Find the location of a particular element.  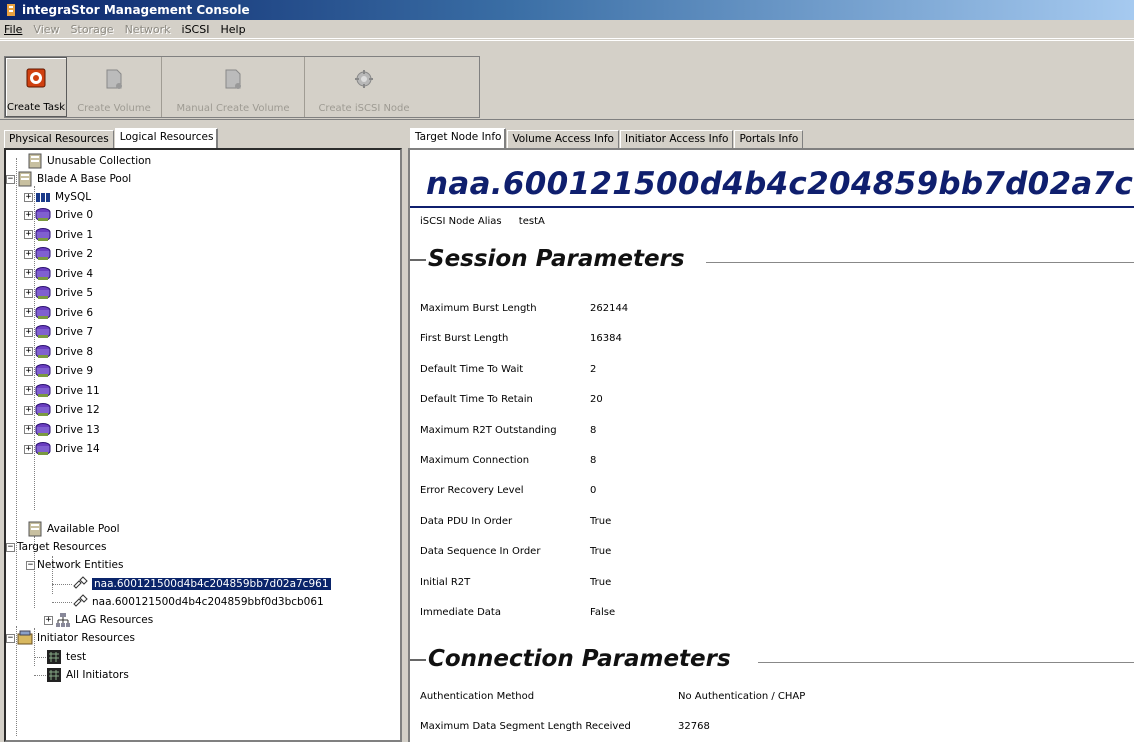

tree-item-base-pool: − Blade A Base Pool is located at coordinates (68, 179).